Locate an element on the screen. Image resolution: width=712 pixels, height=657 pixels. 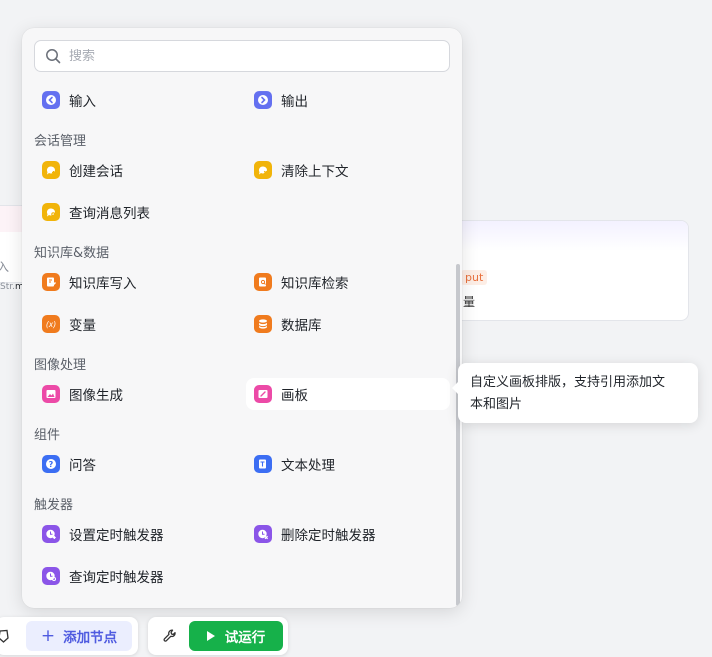
canvas-node-right-header is located at coordinates (569, 236).